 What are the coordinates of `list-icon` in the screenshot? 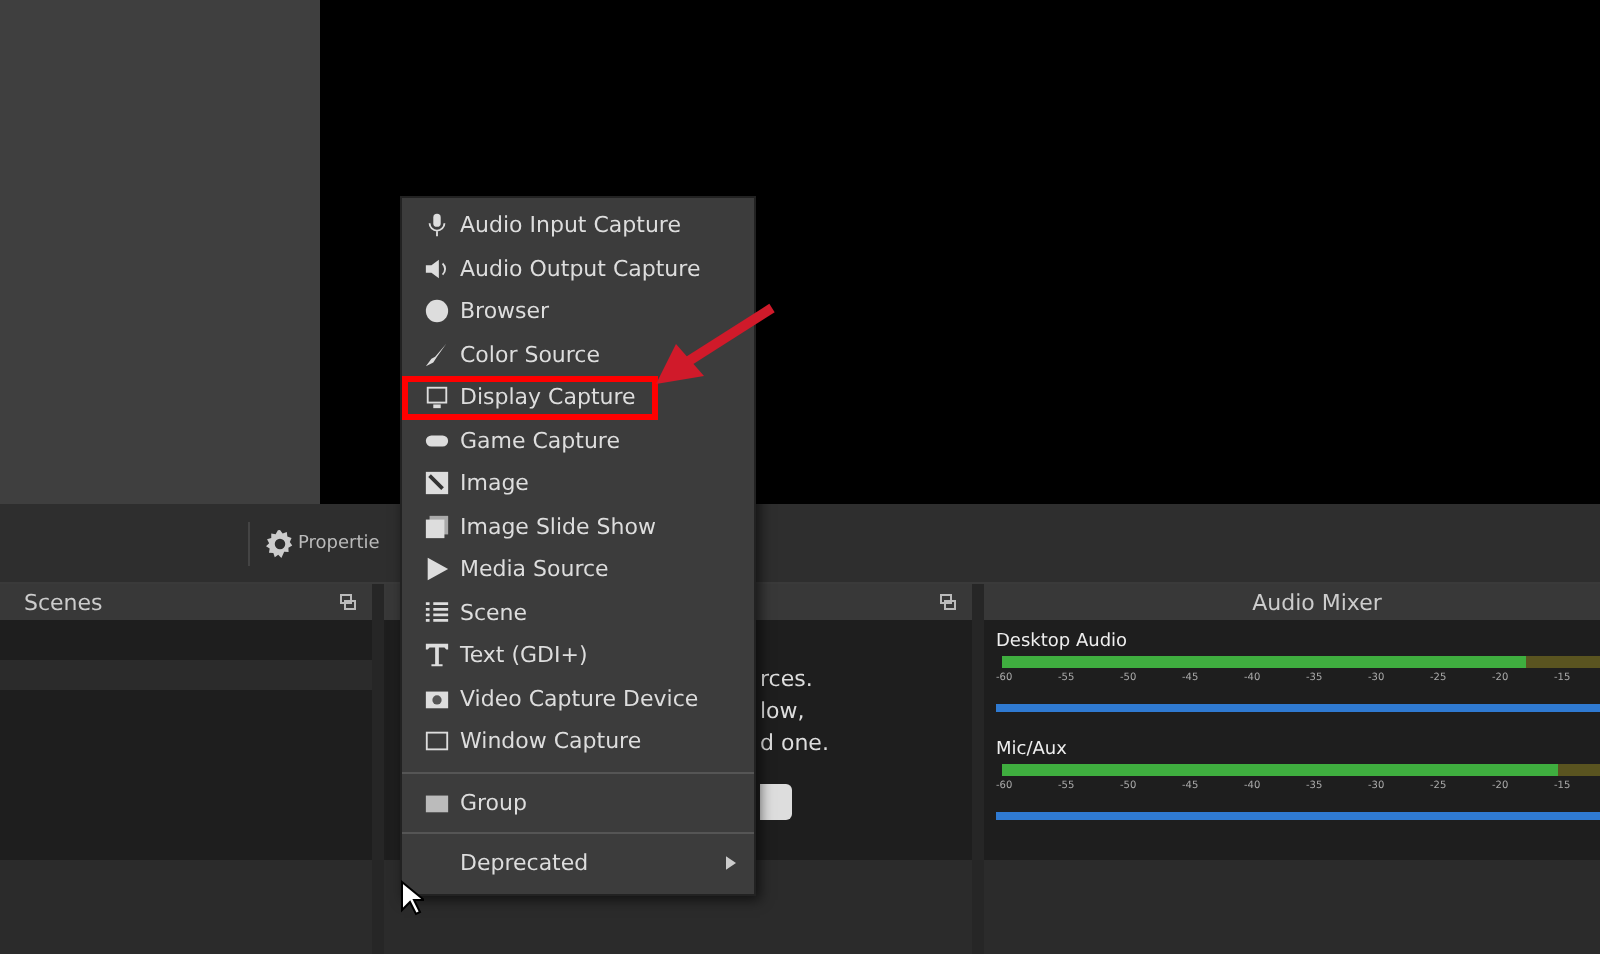 It's located at (436, 612).